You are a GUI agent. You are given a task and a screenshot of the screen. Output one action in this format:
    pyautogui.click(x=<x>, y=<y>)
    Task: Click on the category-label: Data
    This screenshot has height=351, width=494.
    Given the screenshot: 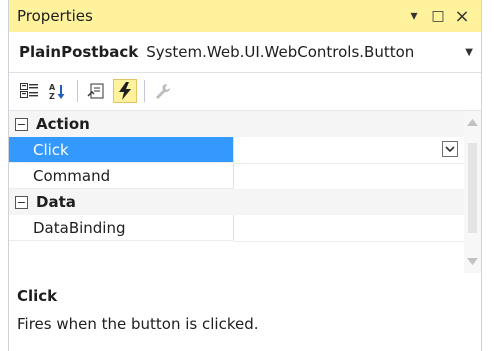 What is the action you would take?
    pyautogui.click(x=56, y=202)
    